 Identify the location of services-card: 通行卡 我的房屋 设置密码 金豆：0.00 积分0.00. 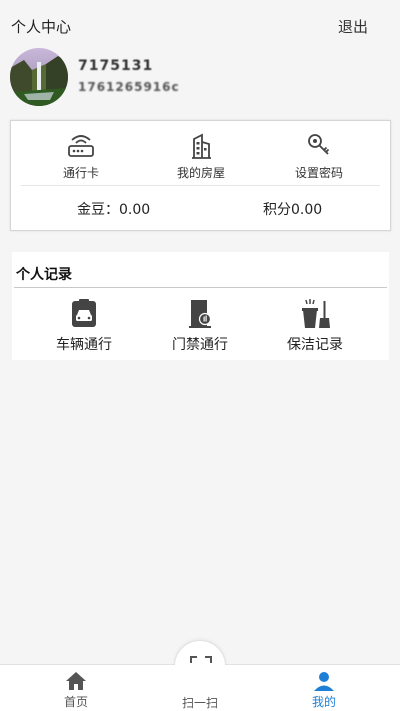
(200, 175).